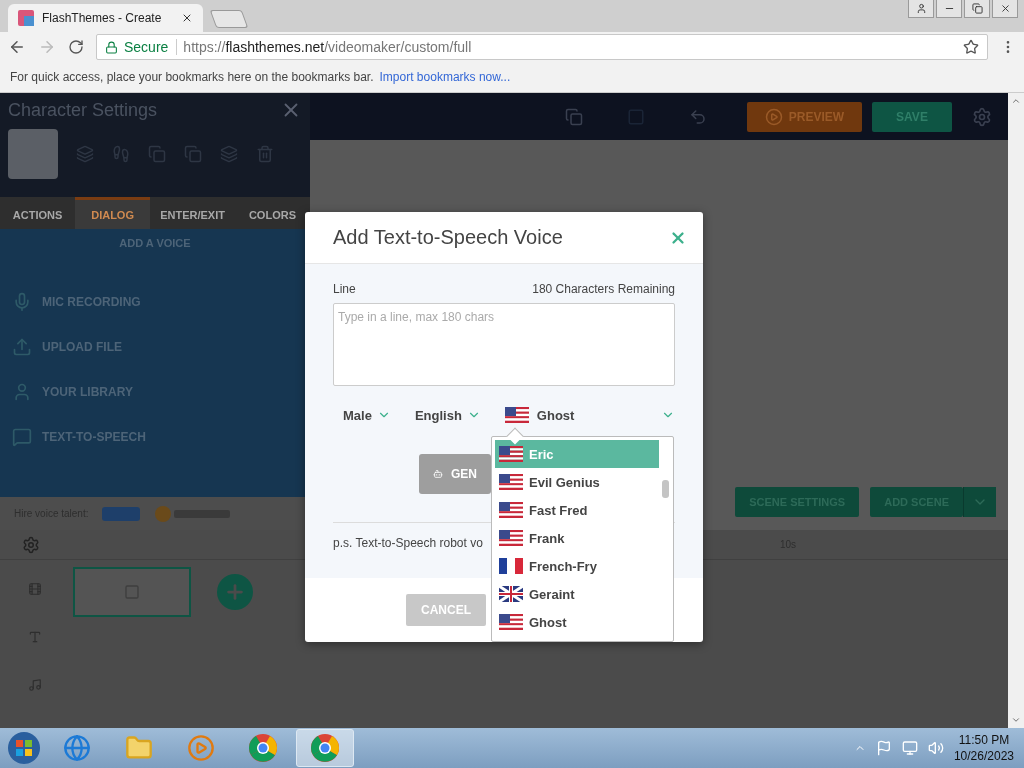  What do you see at coordinates (408, 543) in the screenshot?
I see `note-text: p.s. Text-to-Speech robot vo` at bounding box center [408, 543].